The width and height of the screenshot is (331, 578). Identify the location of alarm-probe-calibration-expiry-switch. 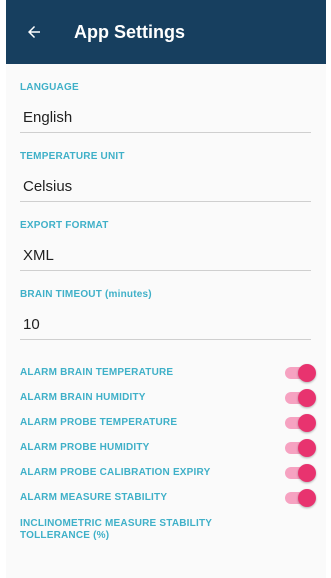
(299, 472).